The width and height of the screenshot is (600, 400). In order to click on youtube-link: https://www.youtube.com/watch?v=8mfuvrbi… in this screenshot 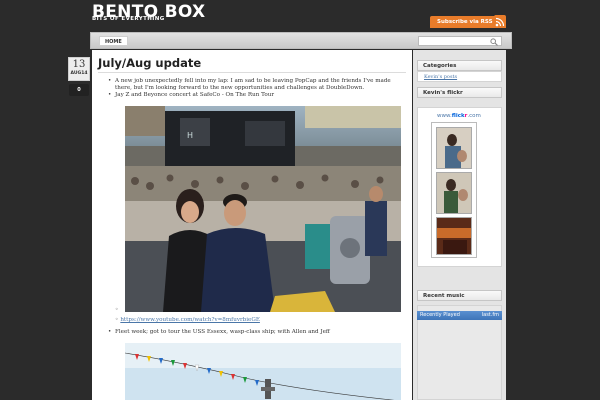, I will do `click(190, 320)`.